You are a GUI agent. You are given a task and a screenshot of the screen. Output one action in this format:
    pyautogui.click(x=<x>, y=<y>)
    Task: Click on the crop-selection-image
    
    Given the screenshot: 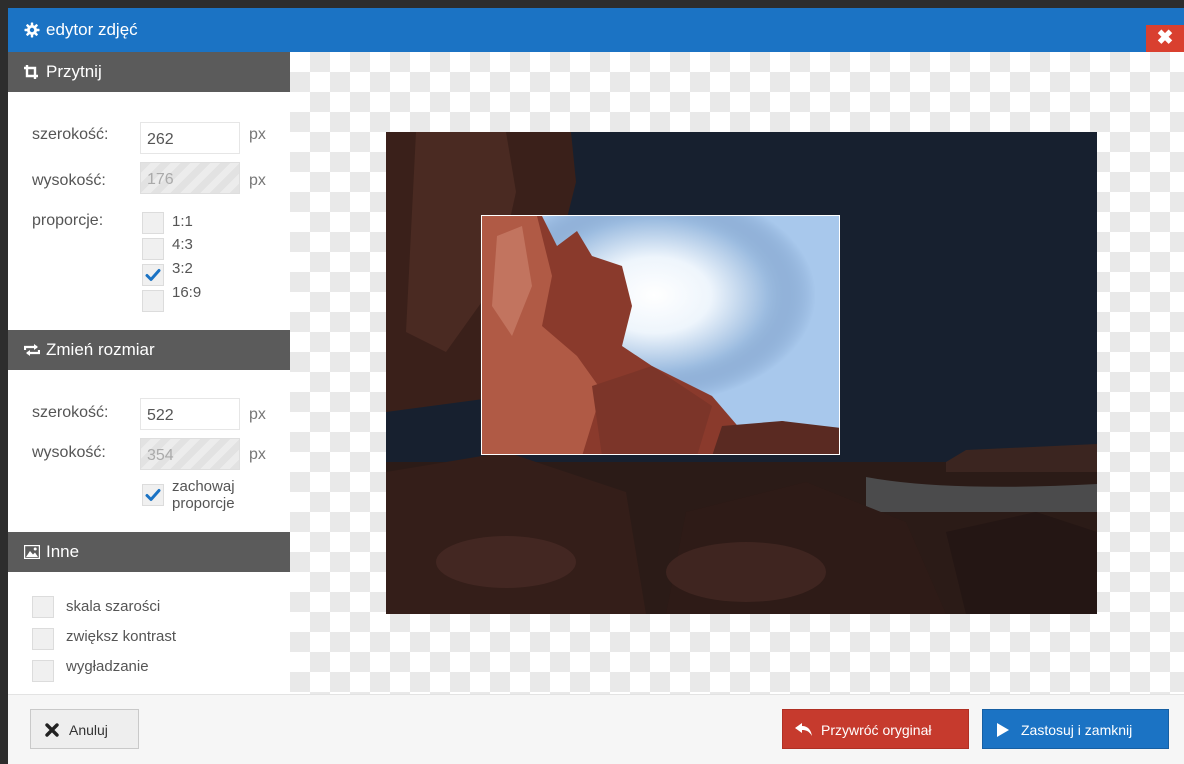 What is the action you would take?
    pyautogui.click(x=660, y=335)
    